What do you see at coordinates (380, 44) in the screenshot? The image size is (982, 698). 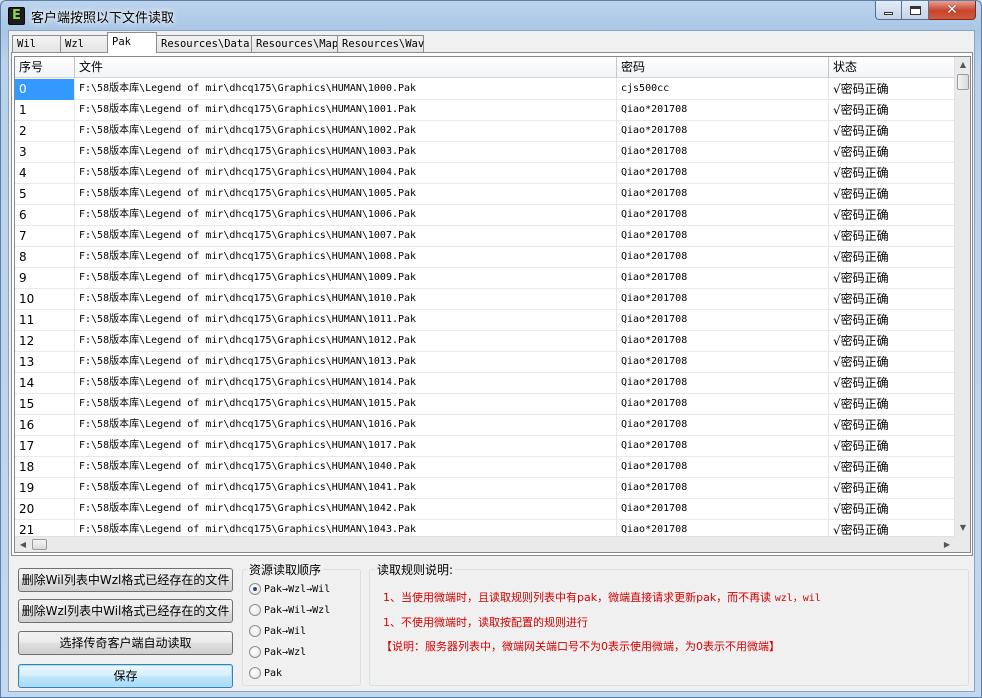 I see `tab-resources-wav: Resources\Wav` at bounding box center [380, 44].